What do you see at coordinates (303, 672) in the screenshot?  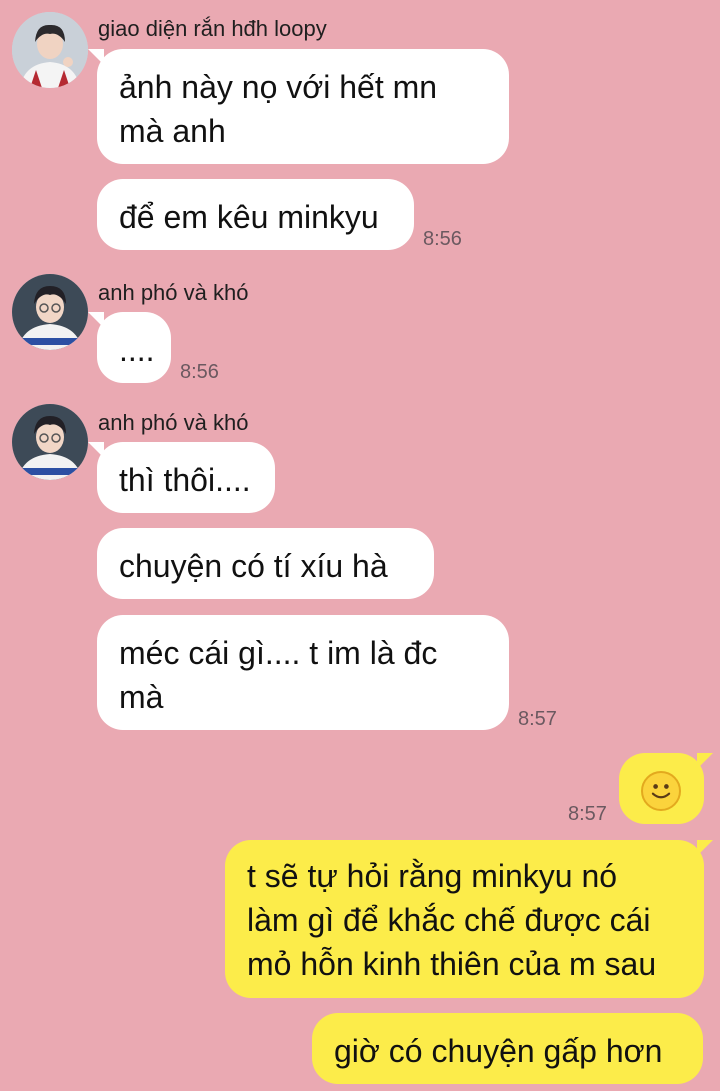 I see `message-bubble: méc cái gì.... t im là đc mà` at bounding box center [303, 672].